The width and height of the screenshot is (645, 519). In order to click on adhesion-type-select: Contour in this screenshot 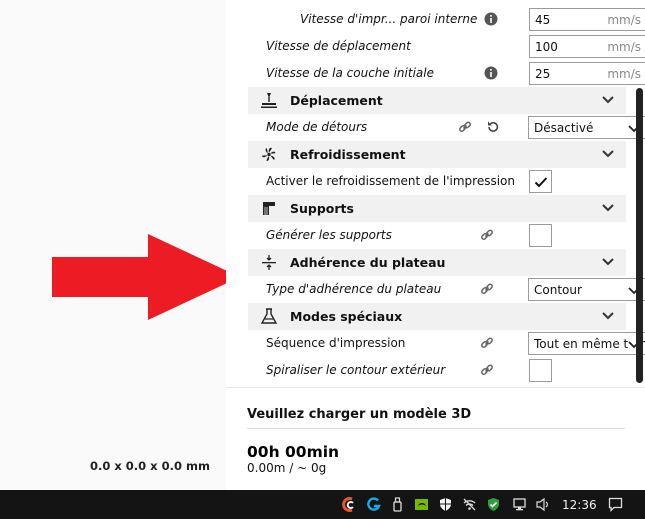, I will do `click(586, 289)`.